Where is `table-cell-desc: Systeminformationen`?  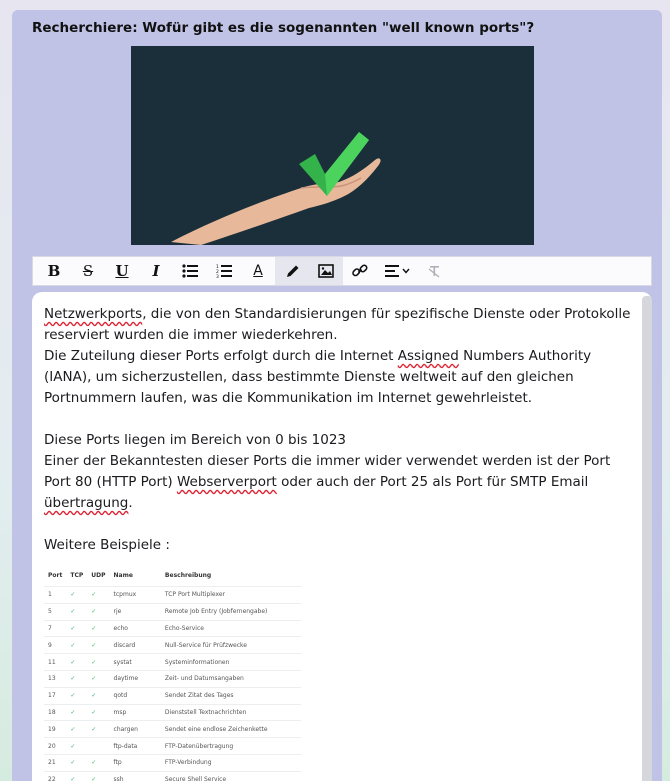 table-cell-desc: Systeminformationen is located at coordinates (231, 662).